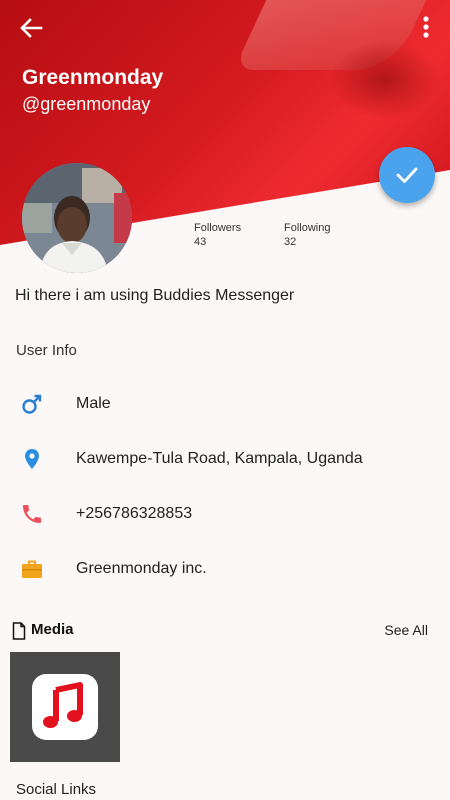  What do you see at coordinates (225, 404) in the screenshot?
I see `info-row-gender: Male` at bounding box center [225, 404].